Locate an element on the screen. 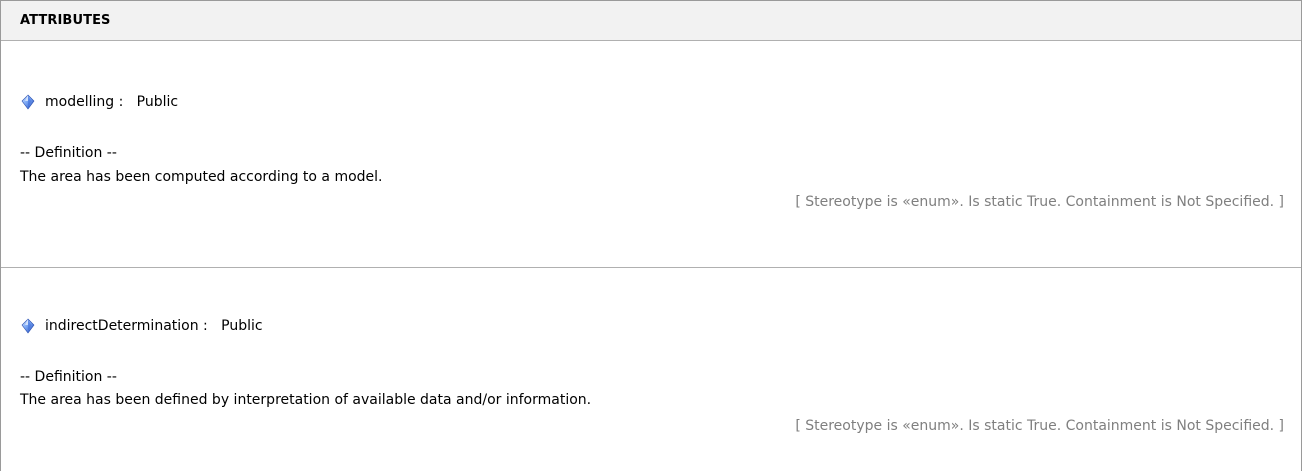 The height and width of the screenshot is (472, 1303). attribute-heading: modelling : Public is located at coordinates (99, 102).